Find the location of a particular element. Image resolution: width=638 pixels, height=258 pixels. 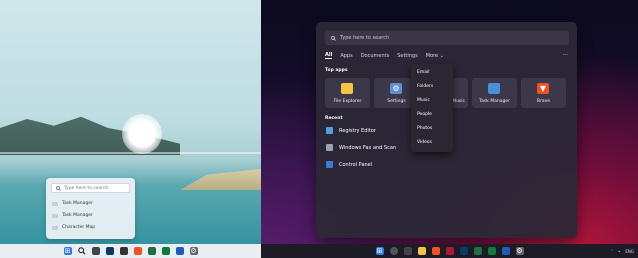

filter-tabs: All Apps Documents Settings More ⌄ is located at coordinates (384, 55).